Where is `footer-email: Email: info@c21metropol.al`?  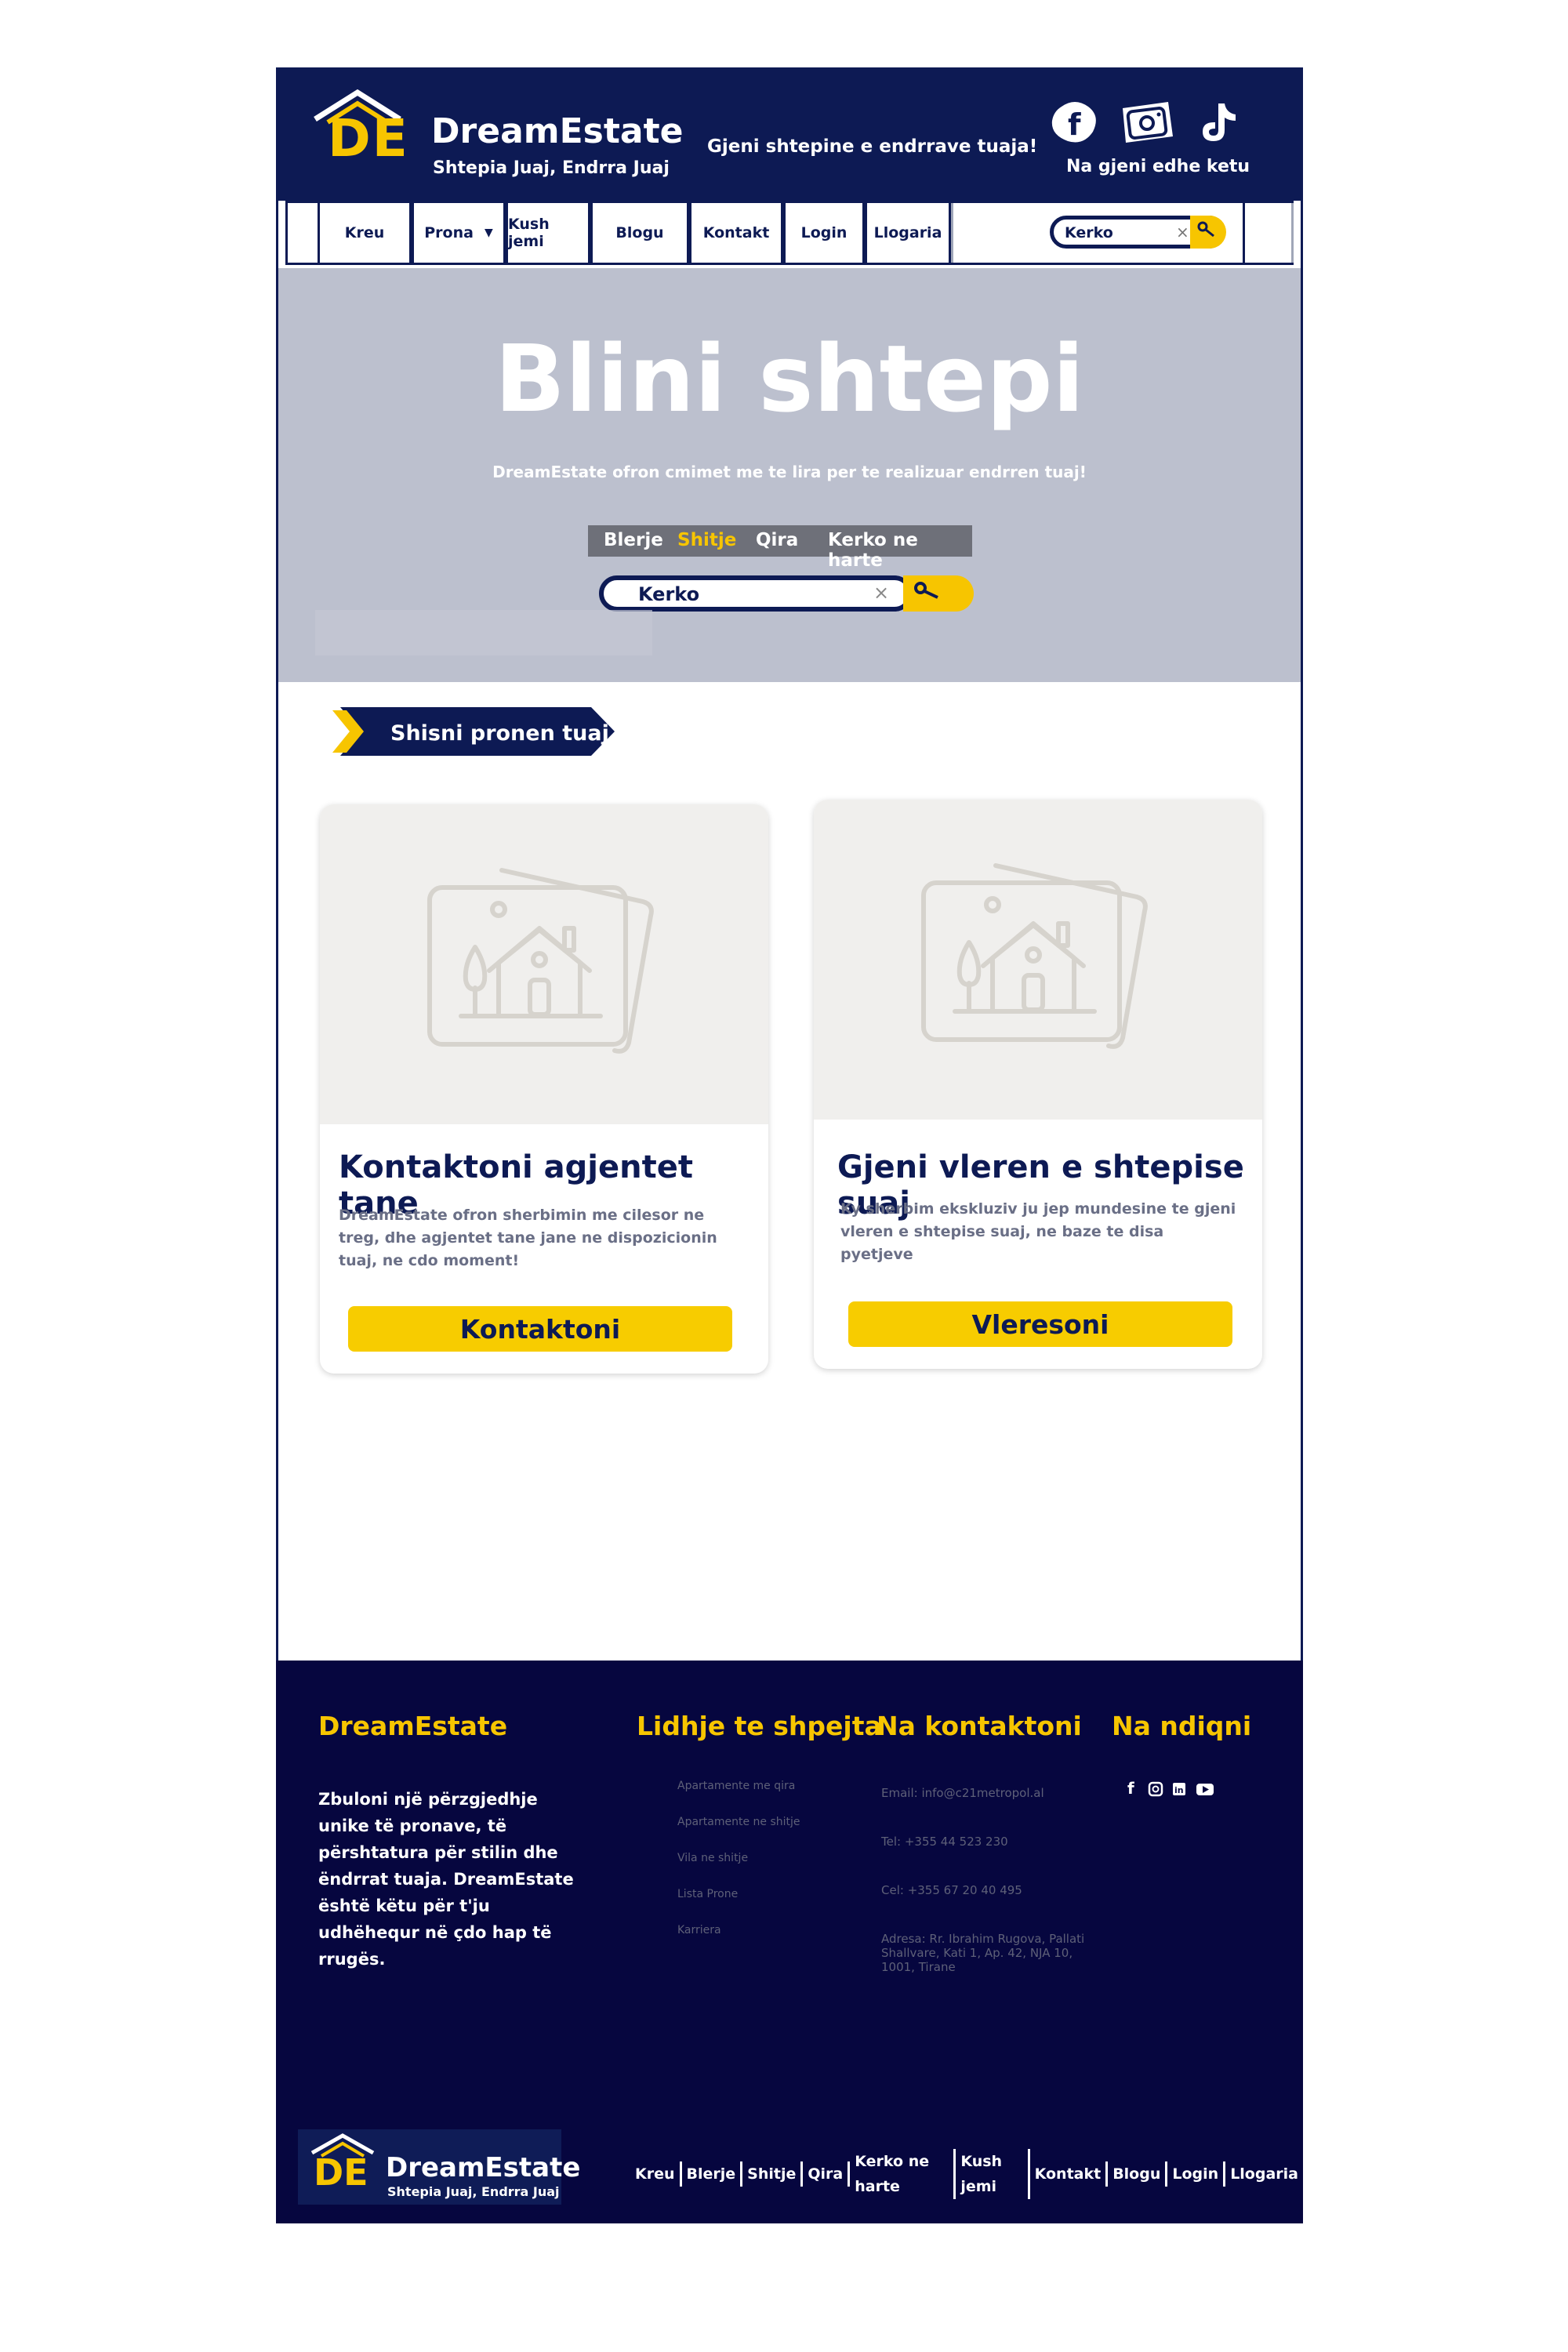 footer-email: Email: info@c21metropol.al is located at coordinates (987, 1793).